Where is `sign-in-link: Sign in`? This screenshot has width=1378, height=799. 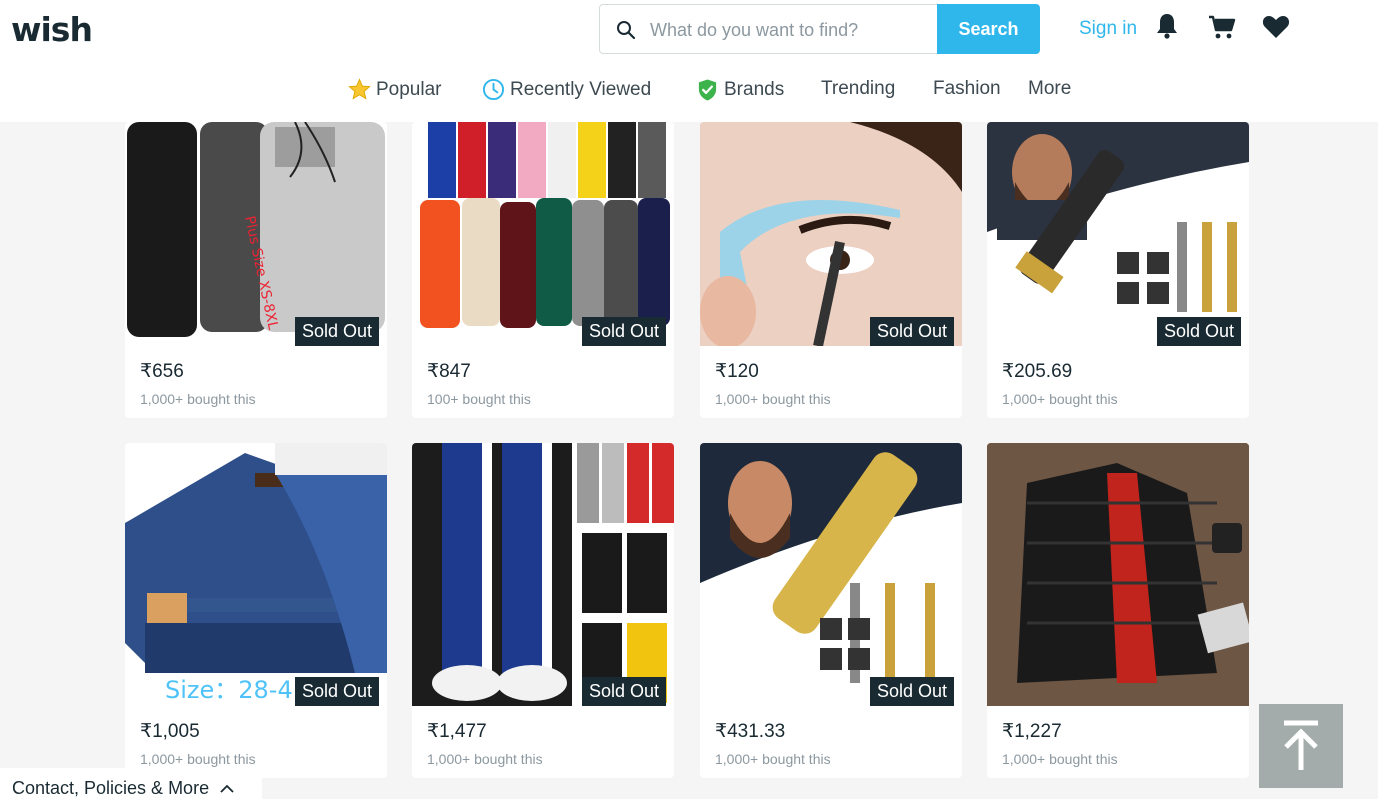
sign-in-link: Sign in is located at coordinates (1108, 29).